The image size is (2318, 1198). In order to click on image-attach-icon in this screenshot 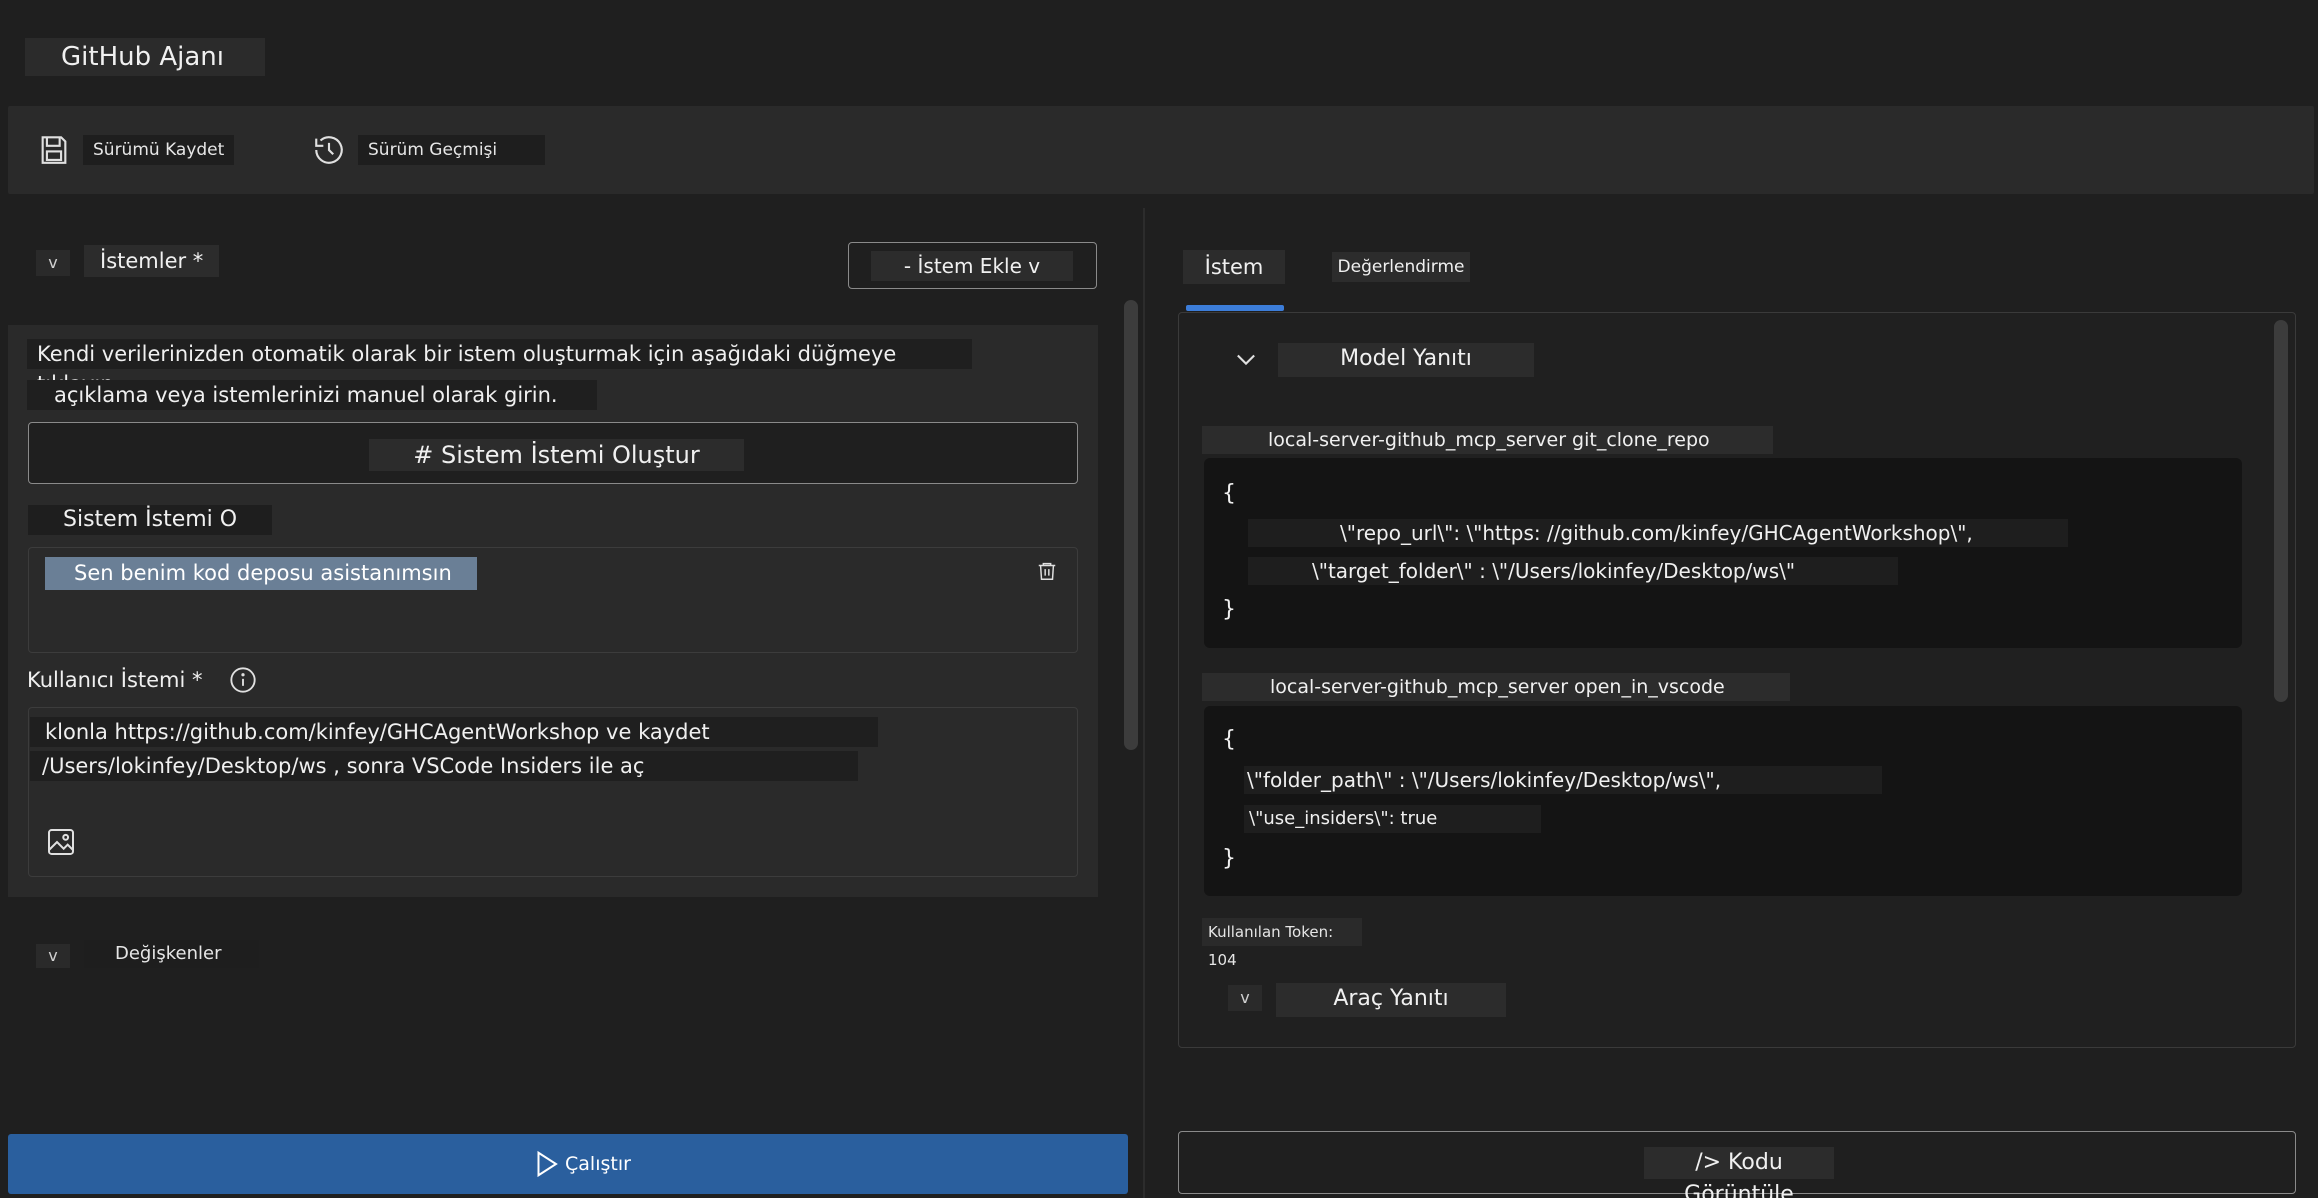, I will do `click(61, 842)`.